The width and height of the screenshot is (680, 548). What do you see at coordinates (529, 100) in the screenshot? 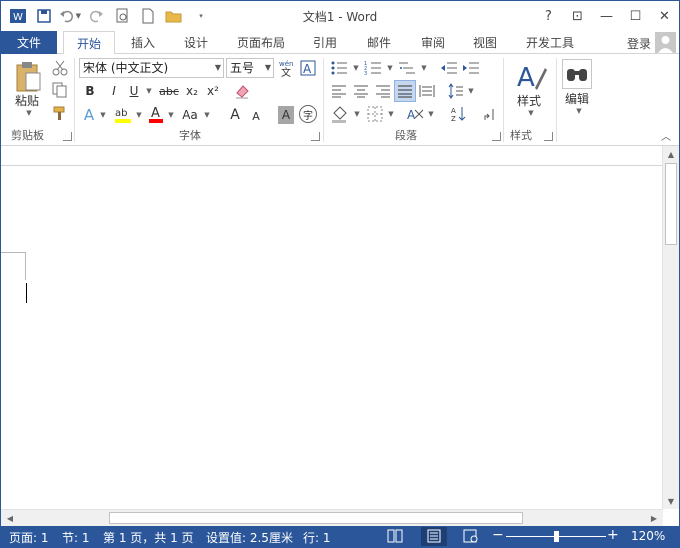
I see `styles-button: 样式` at bounding box center [529, 100].